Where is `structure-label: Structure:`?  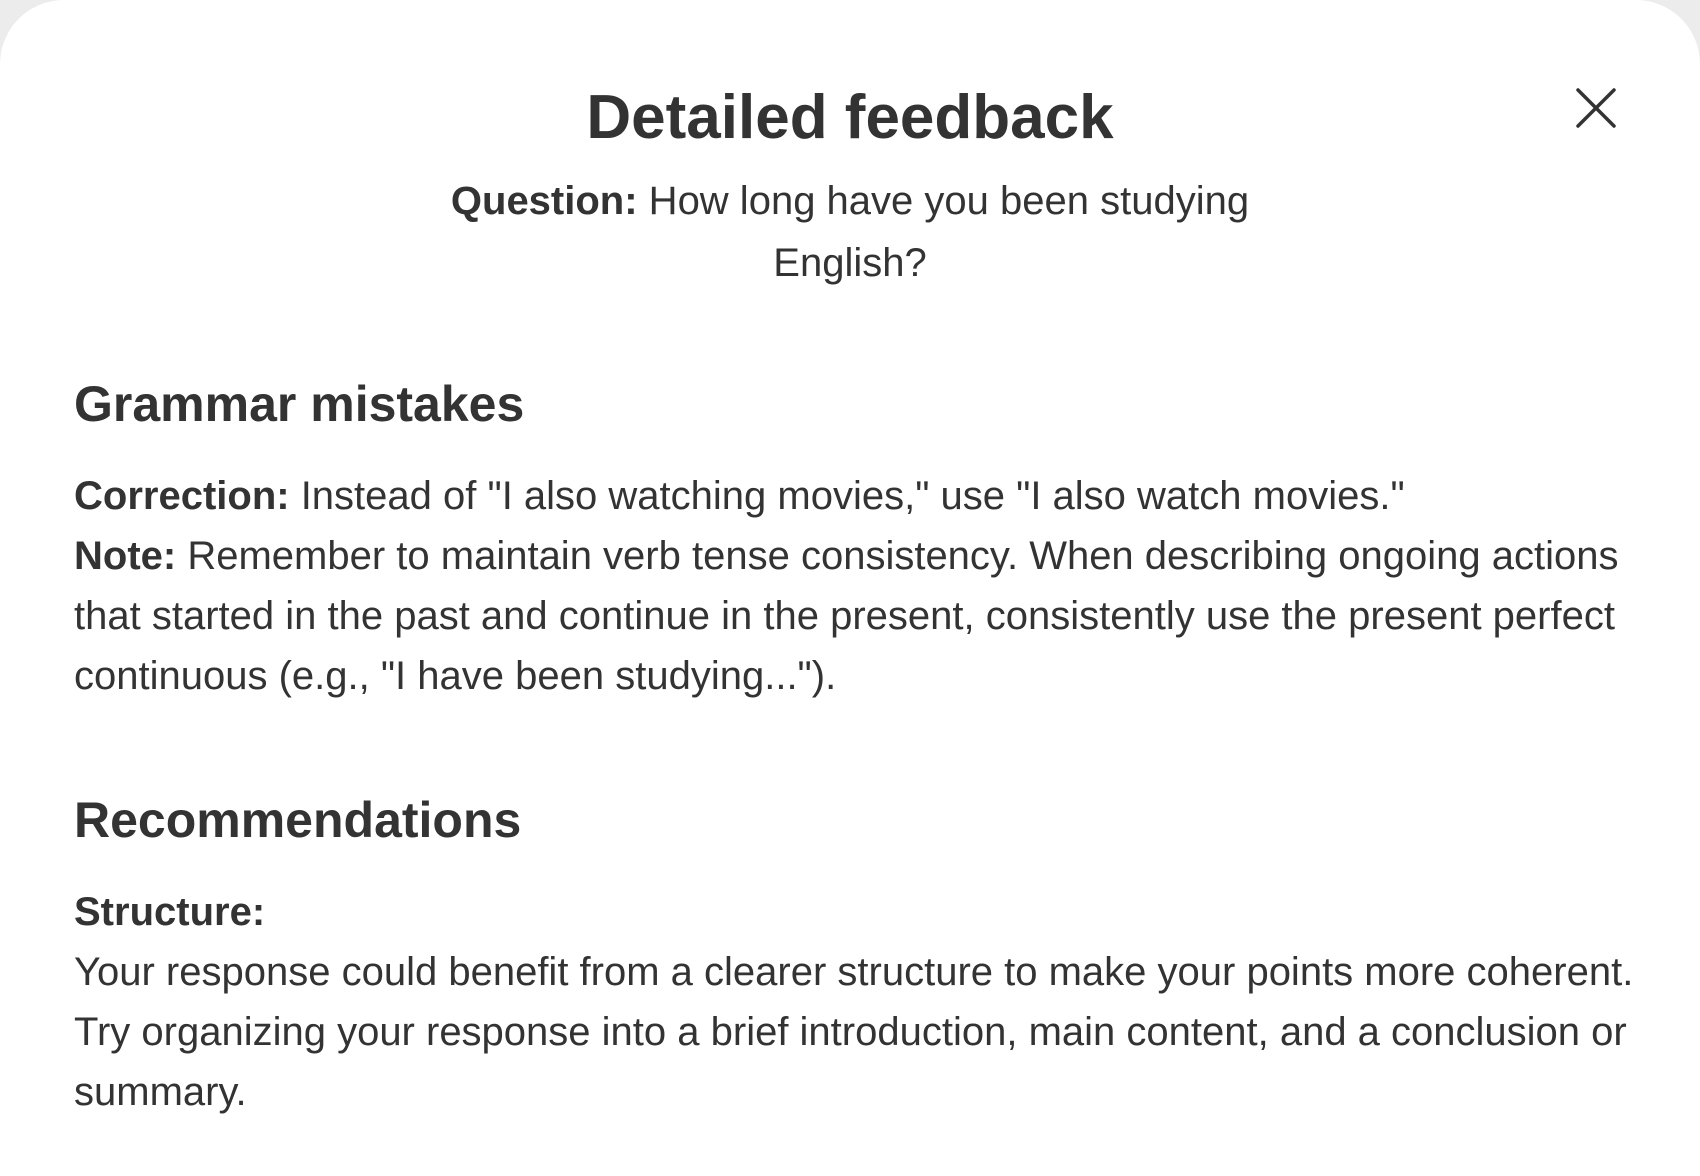 structure-label: Structure: is located at coordinates (170, 912).